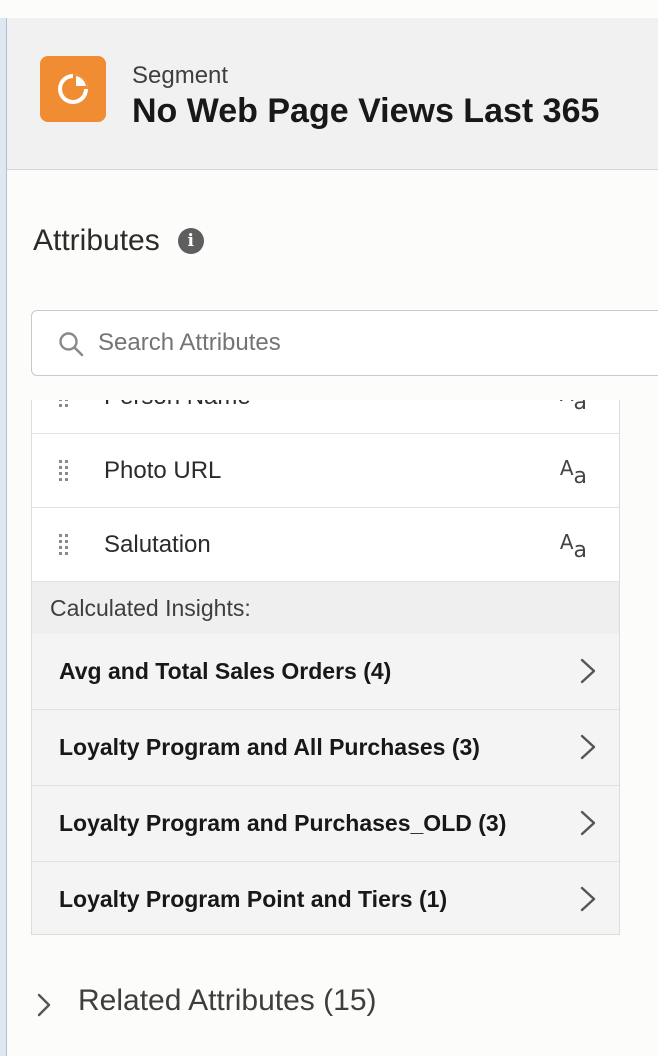  I want to click on search-attributes-input, so click(378, 343).